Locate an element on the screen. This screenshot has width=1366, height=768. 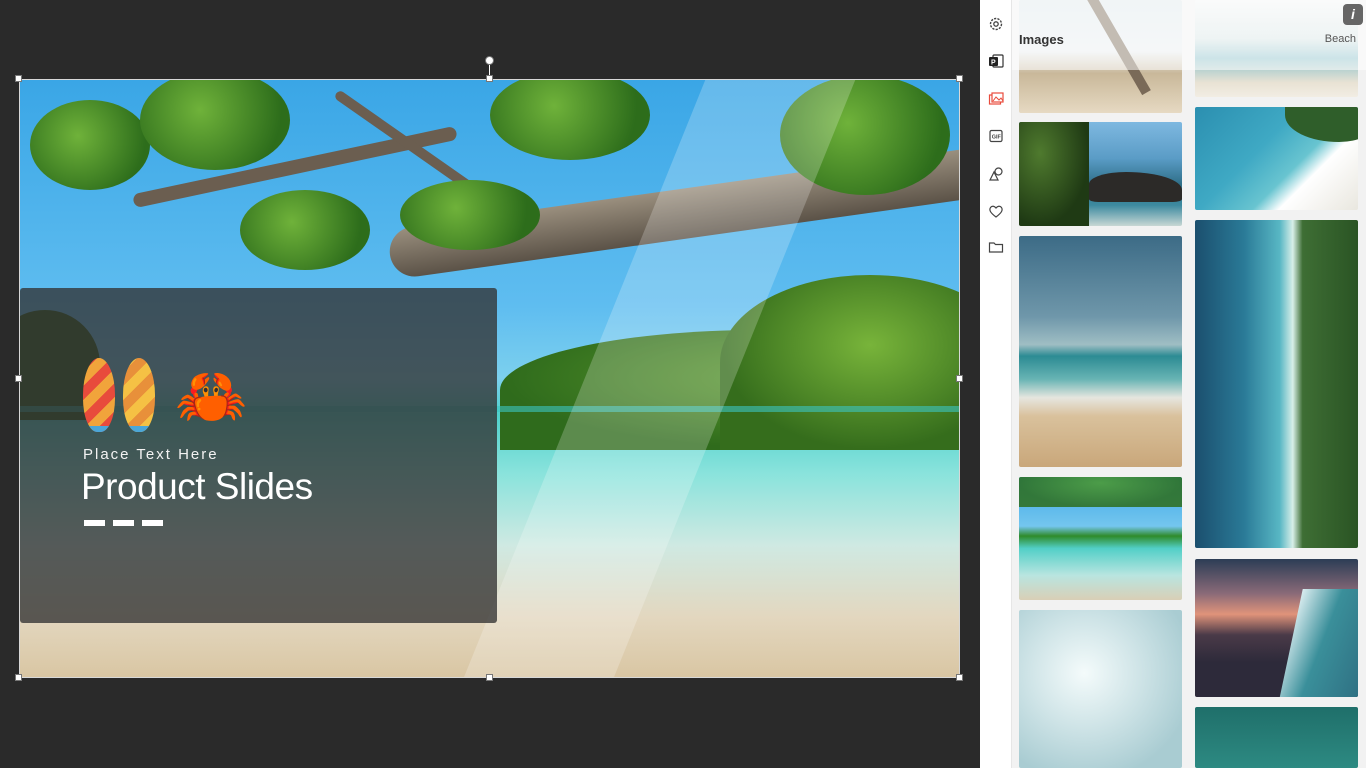
settings-icon is located at coordinates (996, 24).